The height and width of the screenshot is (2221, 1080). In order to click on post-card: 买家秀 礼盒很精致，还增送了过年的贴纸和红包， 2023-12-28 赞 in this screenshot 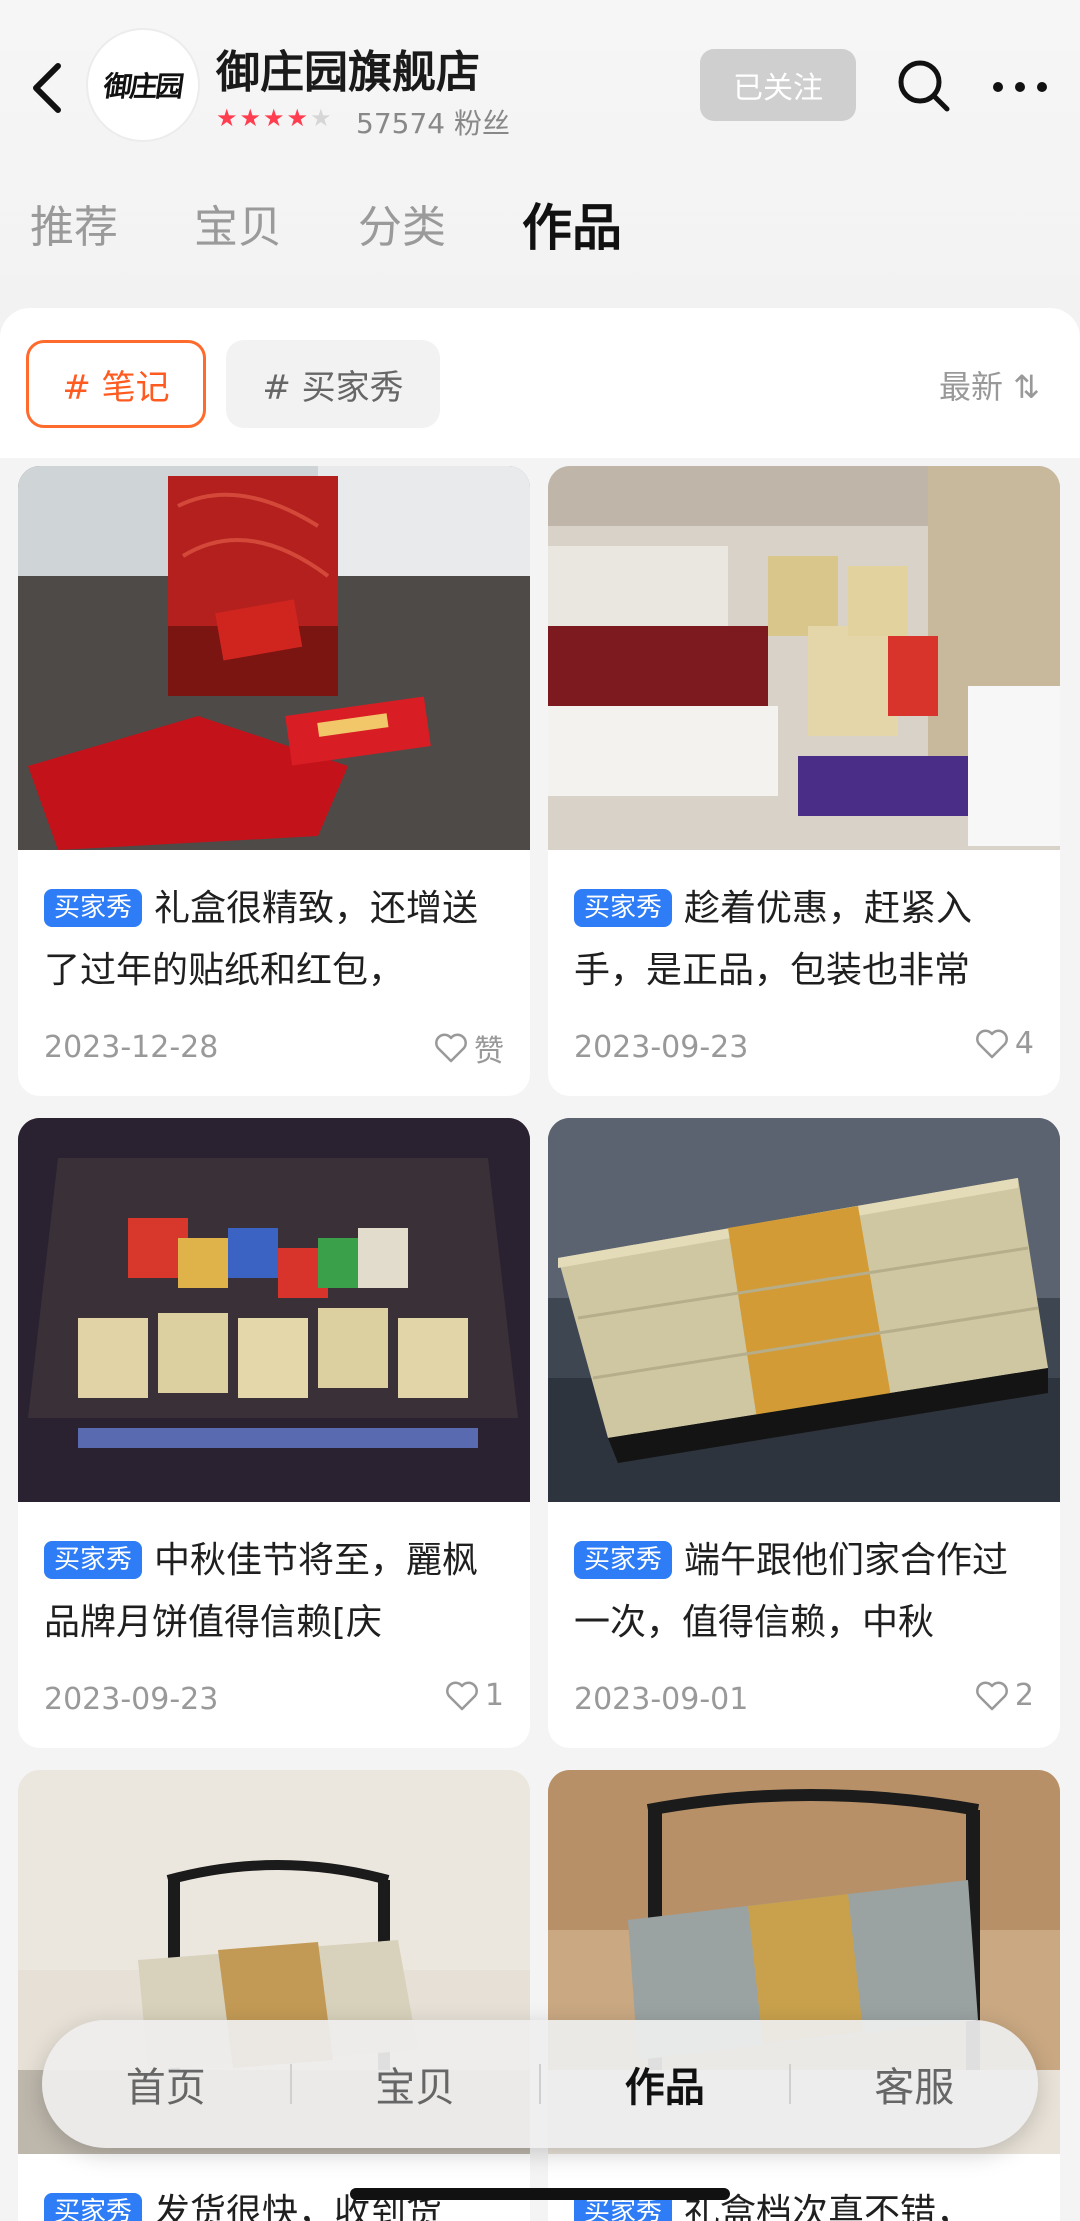, I will do `click(274, 781)`.